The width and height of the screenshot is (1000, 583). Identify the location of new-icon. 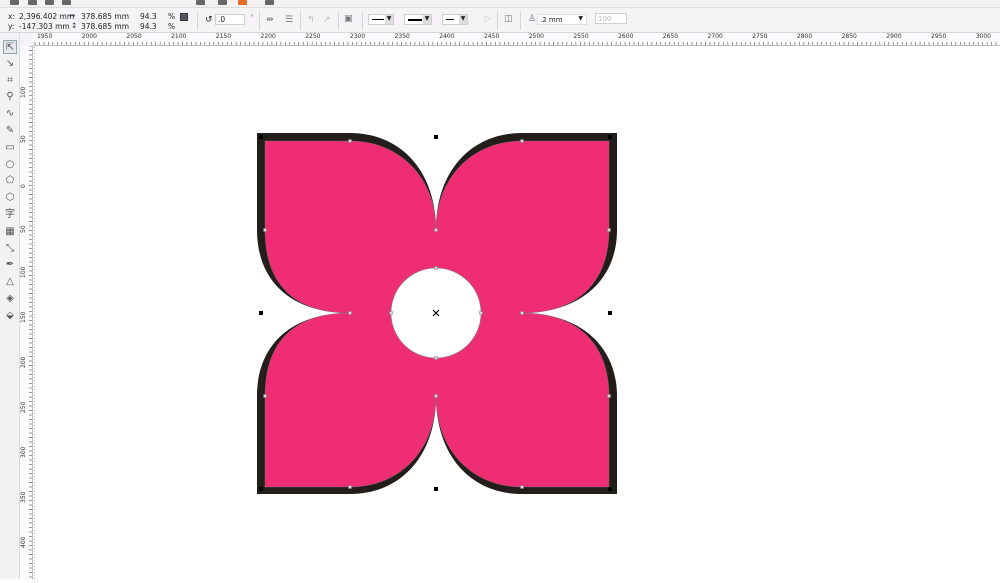
(14, 2).